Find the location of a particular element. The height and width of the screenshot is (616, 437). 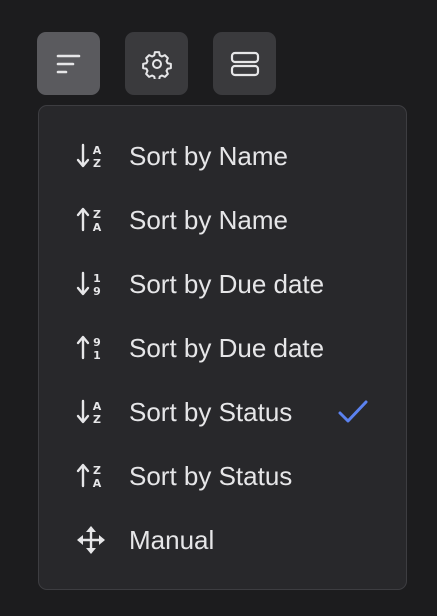

menu-item-sort-due-desc: 9 1 Sort by Due date is located at coordinates (222, 348).